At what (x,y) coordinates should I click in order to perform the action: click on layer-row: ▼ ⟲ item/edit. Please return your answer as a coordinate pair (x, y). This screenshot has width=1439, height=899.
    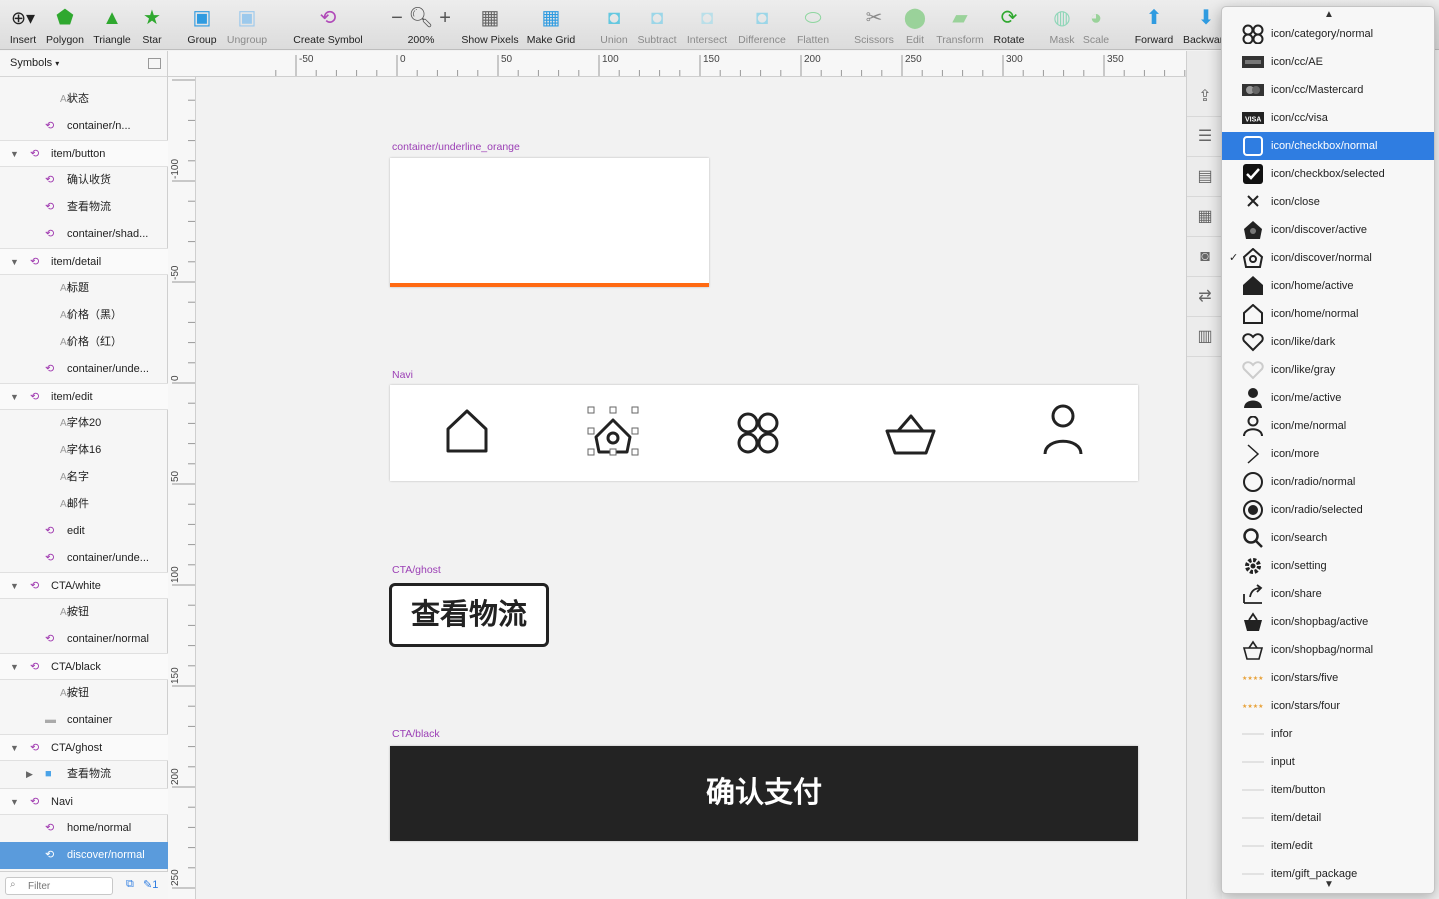
    Looking at the image, I should click on (84, 396).